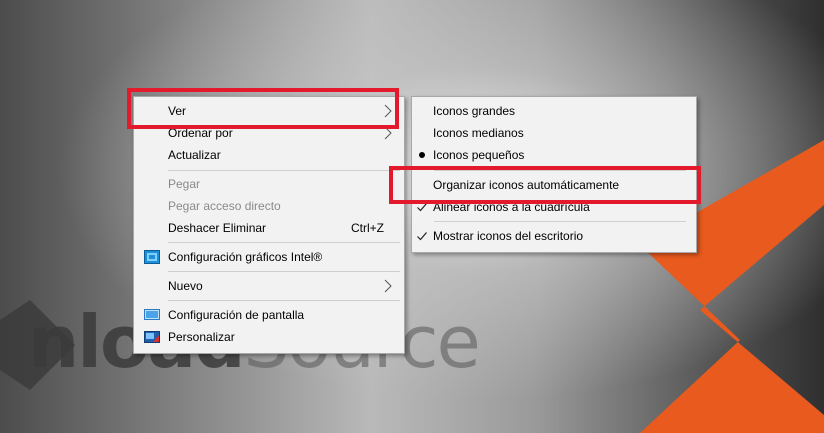 Image resolution: width=824 pixels, height=433 pixels. I want to click on menu-item-configuracion-pantalla: Configuración de pantalla, so click(269, 315).